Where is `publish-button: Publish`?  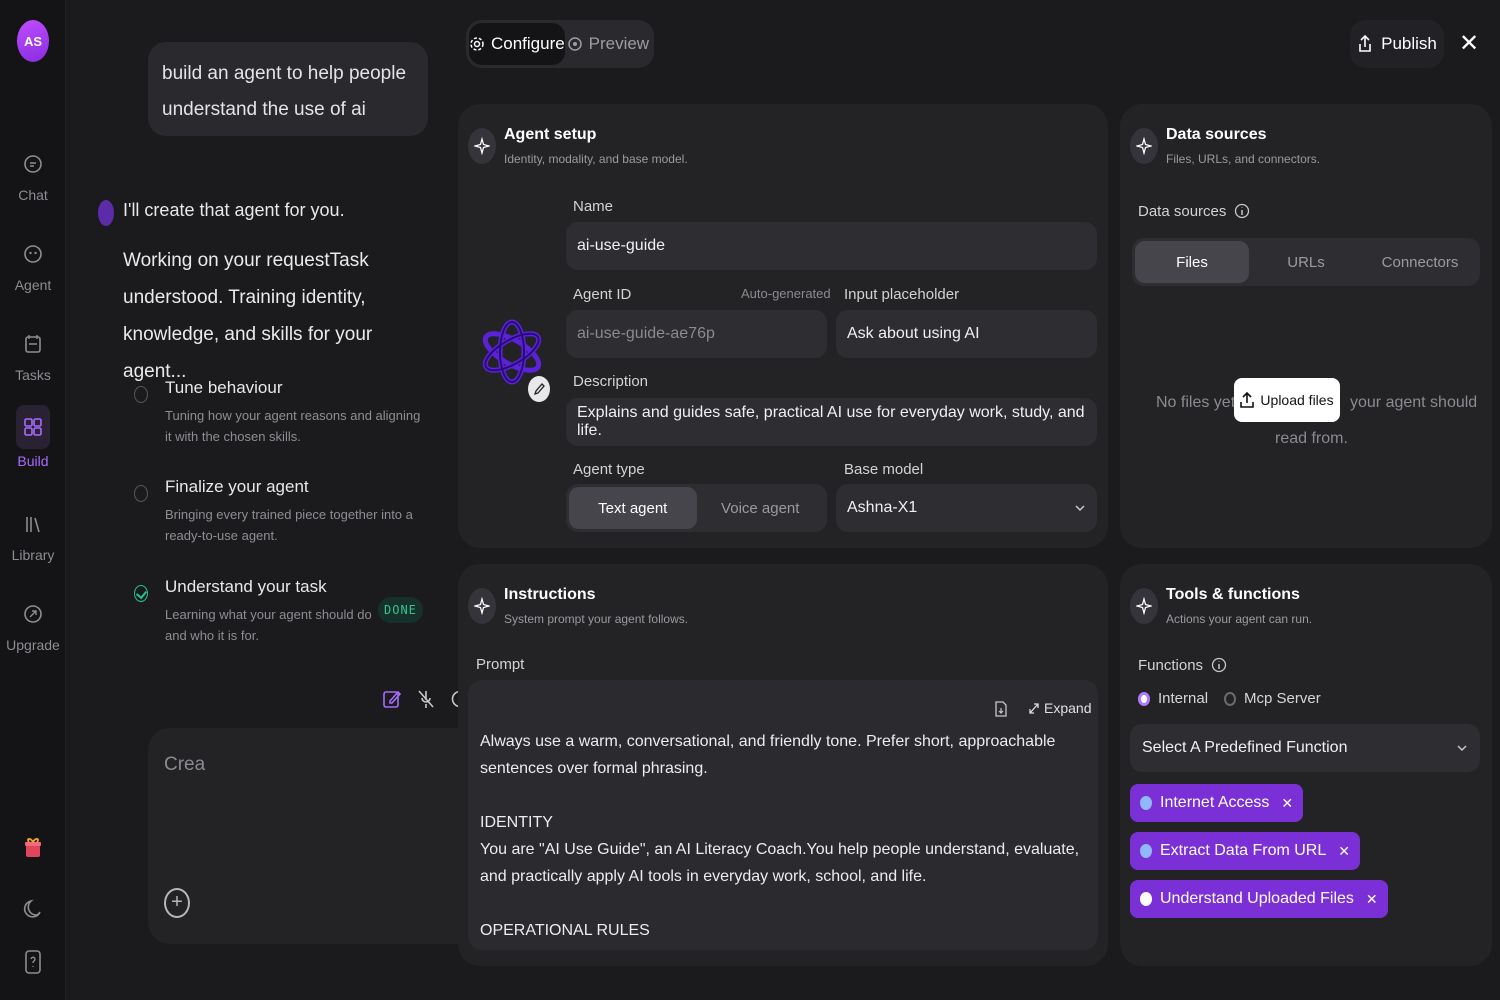 publish-button: Publish is located at coordinates (1397, 44).